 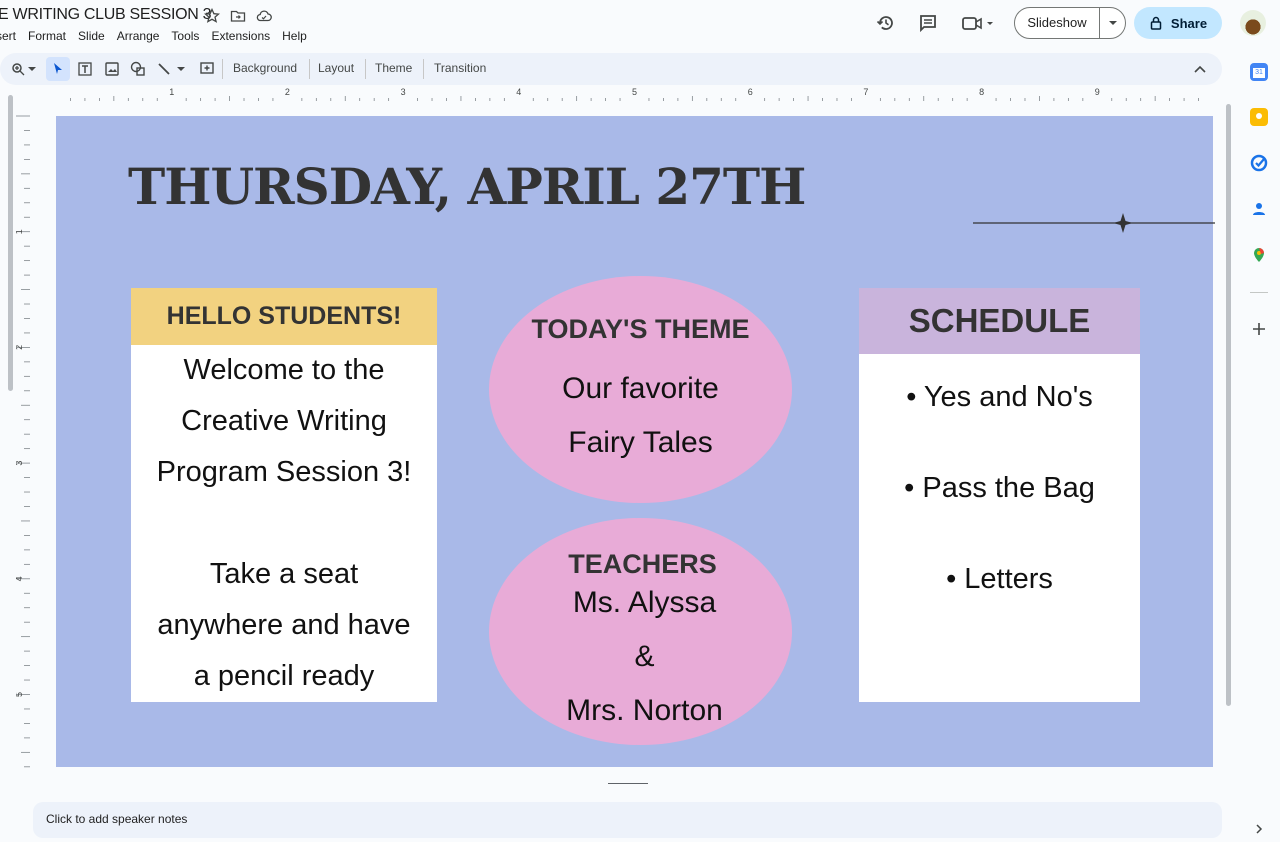 I want to click on menu-arrange: Arrange, so click(x=141, y=36).